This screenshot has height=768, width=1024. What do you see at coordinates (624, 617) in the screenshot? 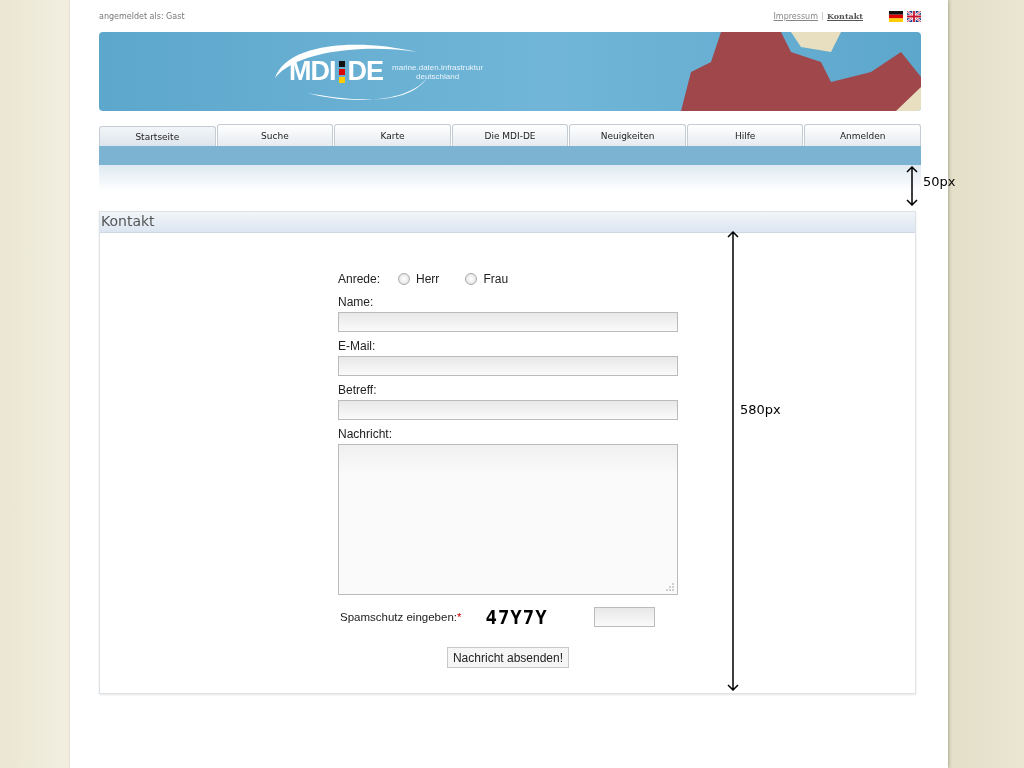
I see `captcha-field` at bounding box center [624, 617].